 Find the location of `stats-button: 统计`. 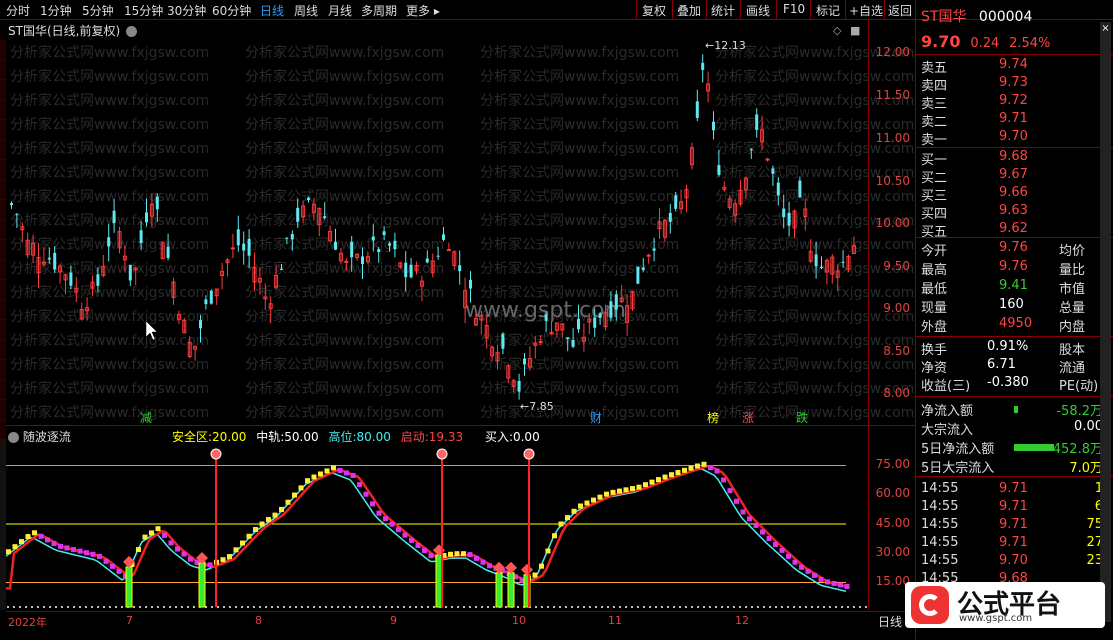

stats-button: 统计 is located at coordinates (723, 10).